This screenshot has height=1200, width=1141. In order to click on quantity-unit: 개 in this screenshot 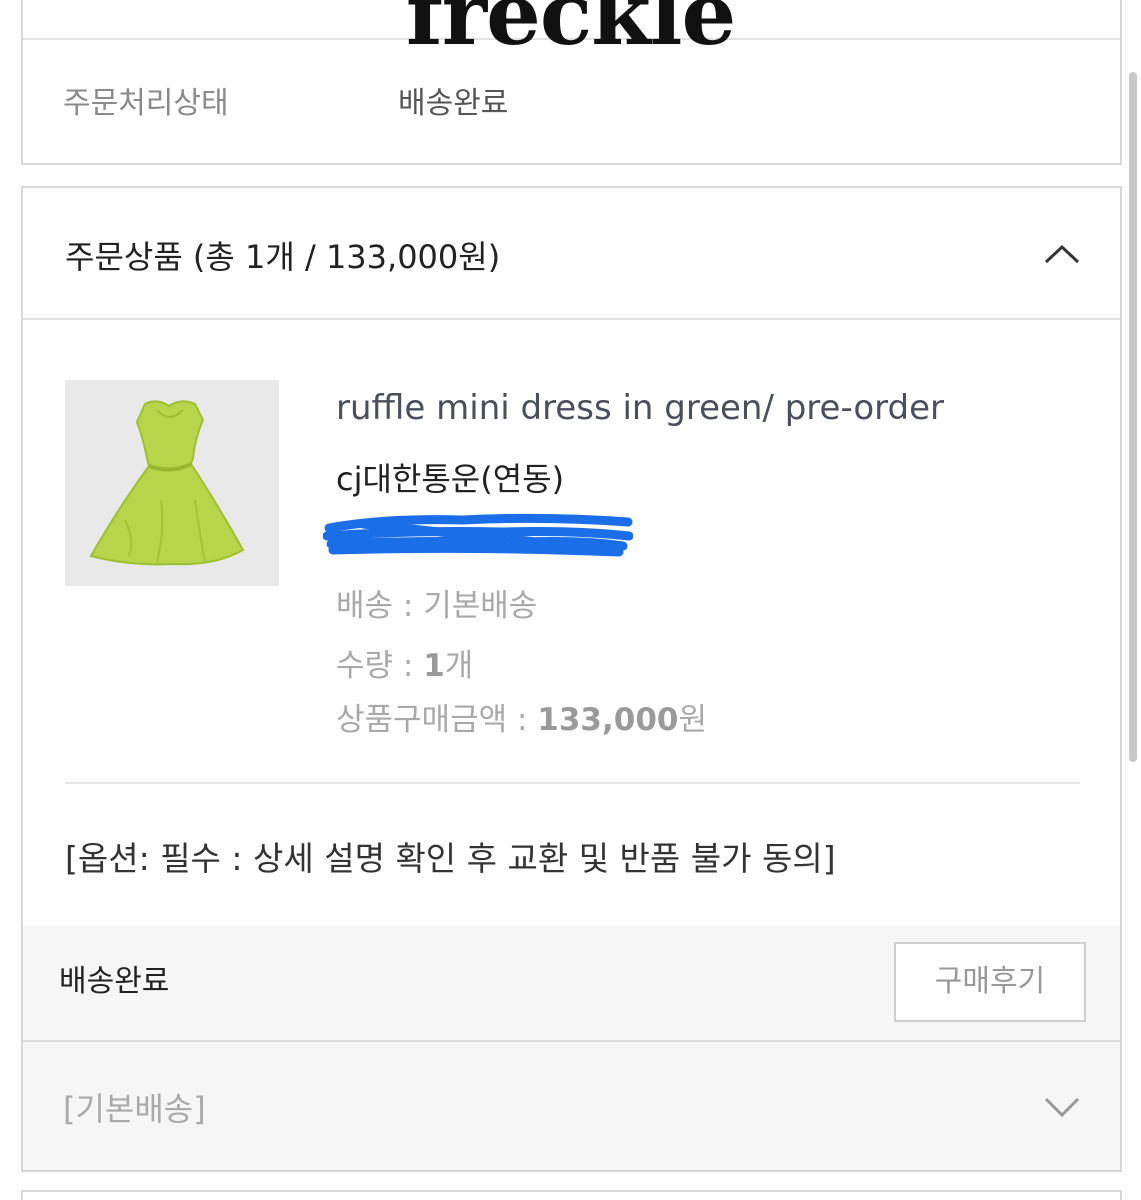, I will do `click(459, 666)`.